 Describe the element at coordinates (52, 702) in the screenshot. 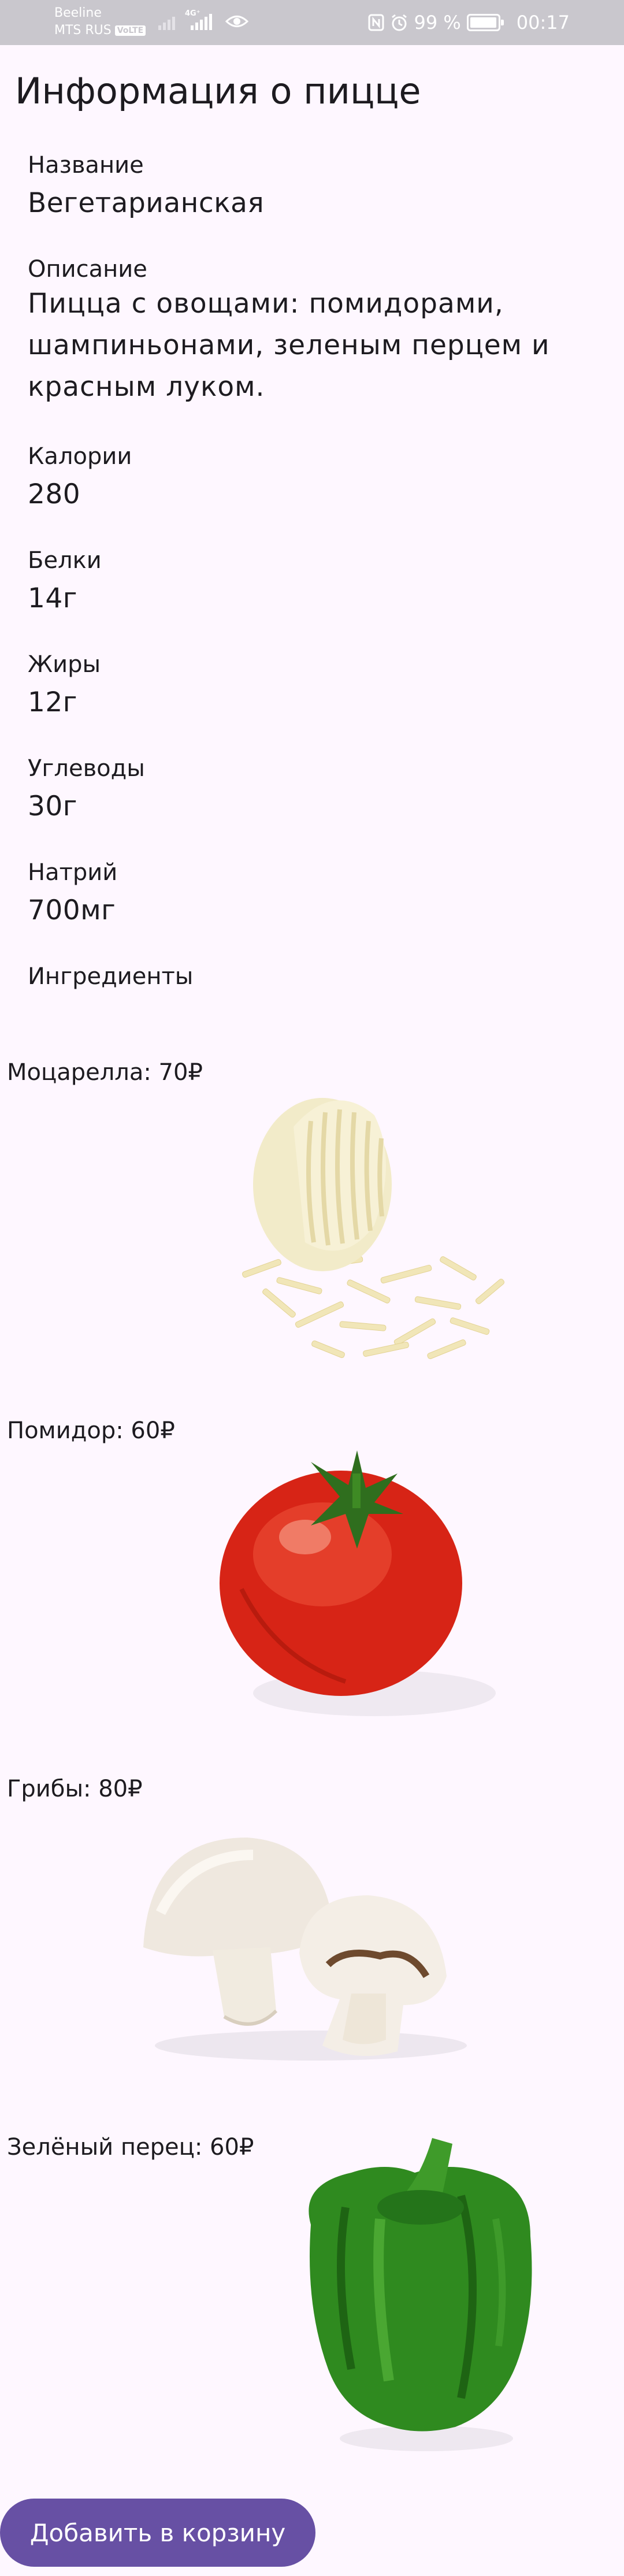

I see `fat-value: 12г` at that location.